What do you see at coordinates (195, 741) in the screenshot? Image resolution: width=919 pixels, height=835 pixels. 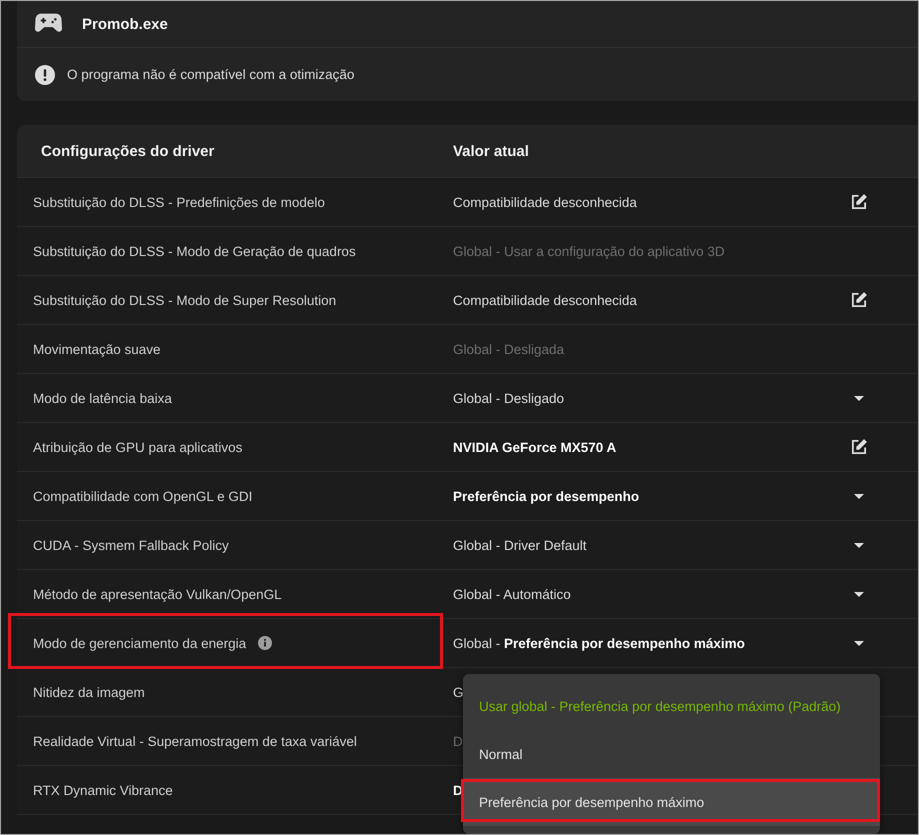 I see `setting-name: Realidade Virtual - Superamostragem de taxa variável` at bounding box center [195, 741].